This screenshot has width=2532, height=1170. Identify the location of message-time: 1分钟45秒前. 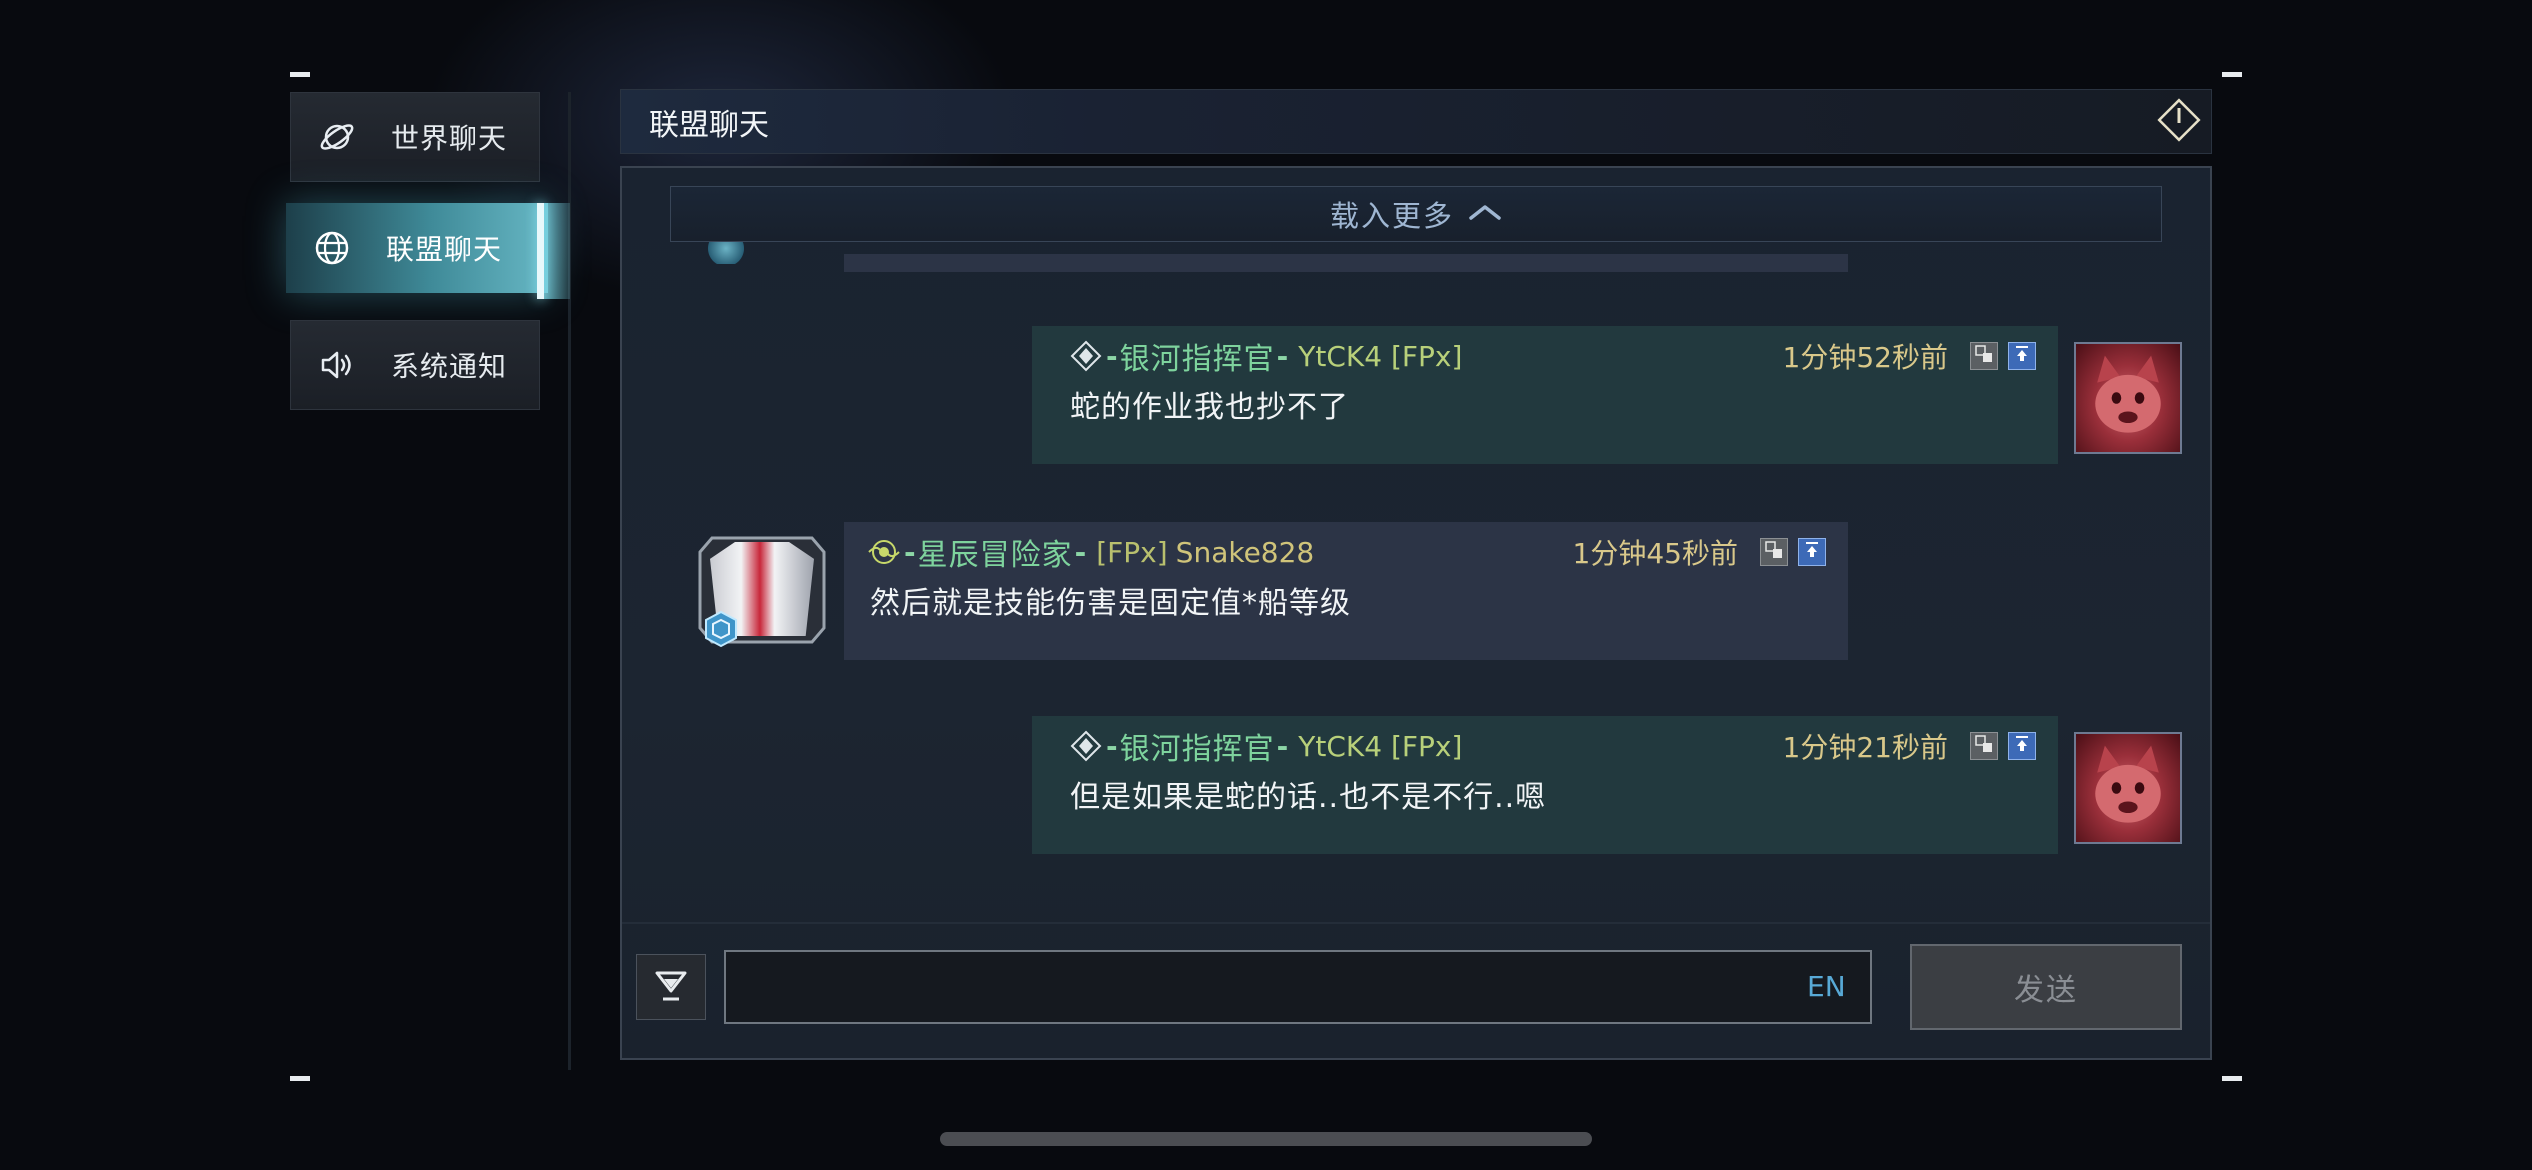
(1655, 553).